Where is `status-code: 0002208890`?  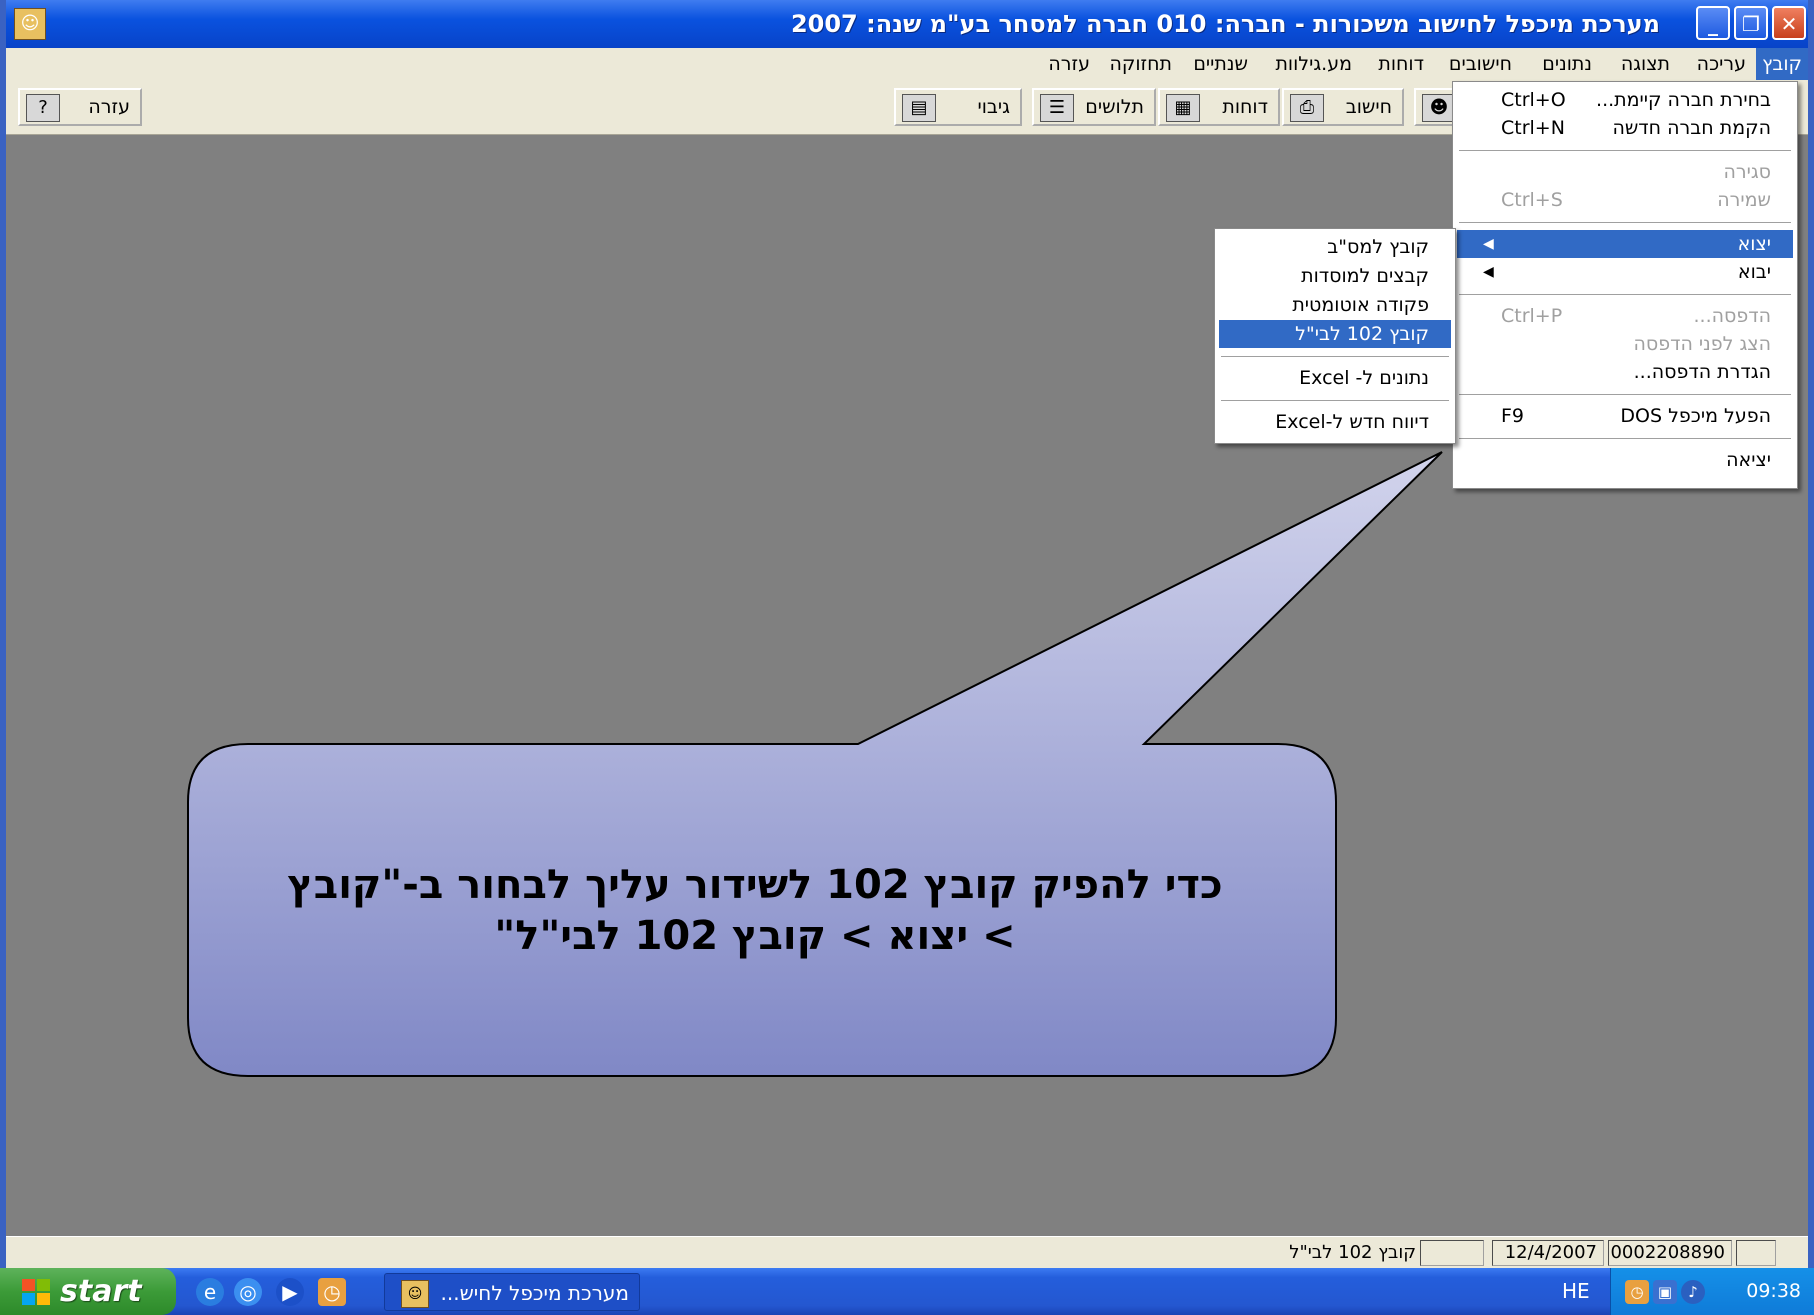
status-code: 0002208890 is located at coordinates (1670, 1253).